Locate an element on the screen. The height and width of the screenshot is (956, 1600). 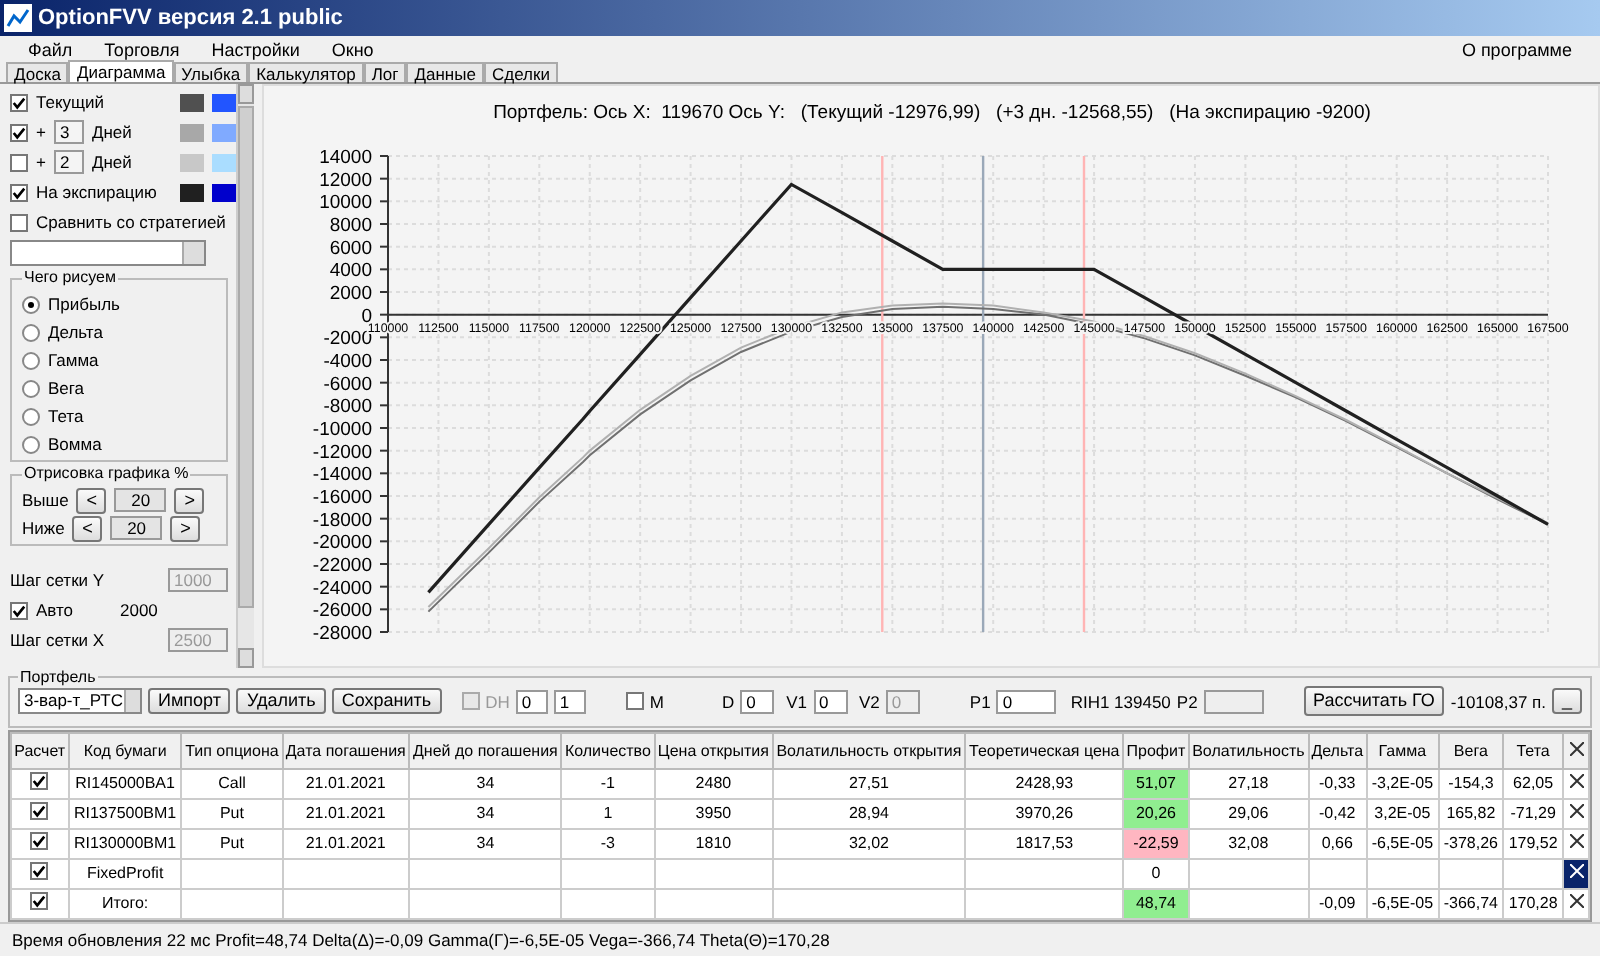
axis-label: -22000 is located at coordinates (342, 566).